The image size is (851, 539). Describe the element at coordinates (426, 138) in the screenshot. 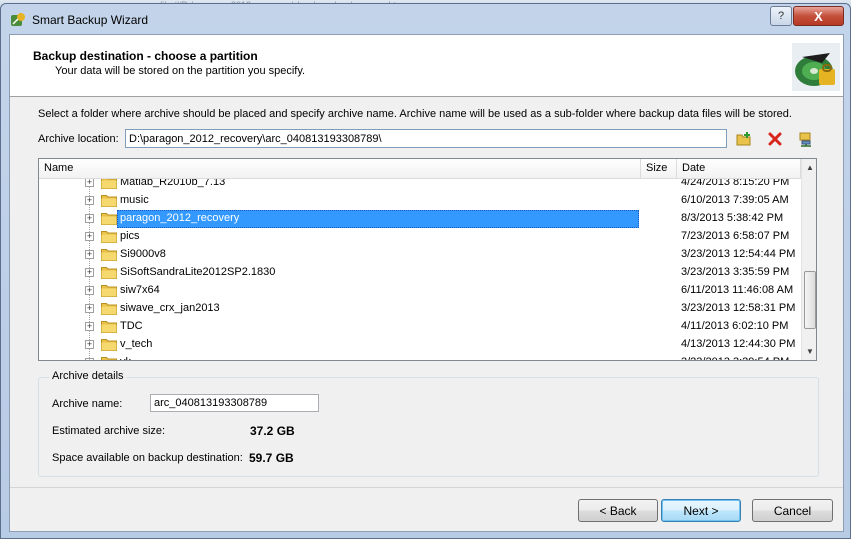

I see `archive-location-input` at that location.